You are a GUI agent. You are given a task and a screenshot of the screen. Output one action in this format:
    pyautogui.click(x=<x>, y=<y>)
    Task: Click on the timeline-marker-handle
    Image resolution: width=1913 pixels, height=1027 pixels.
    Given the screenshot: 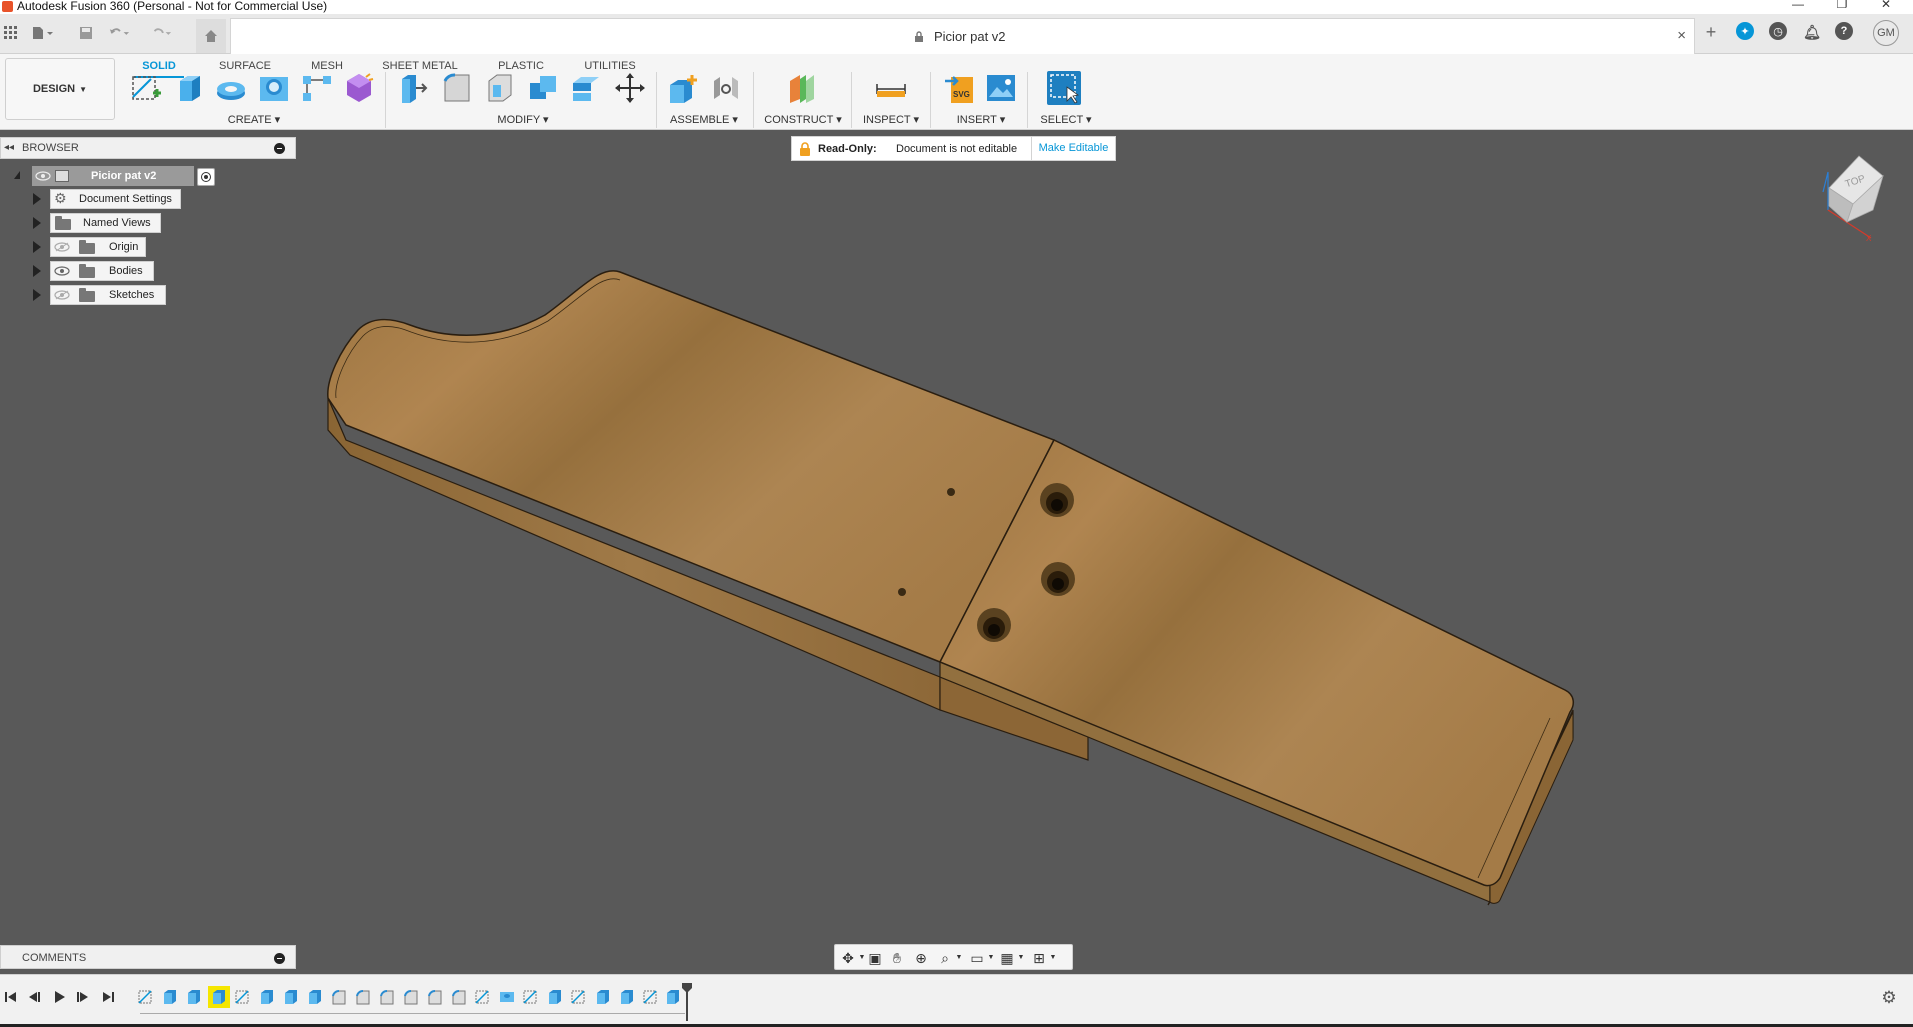 What is the action you would take?
    pyautogui.click(x=687, y=1002)
    